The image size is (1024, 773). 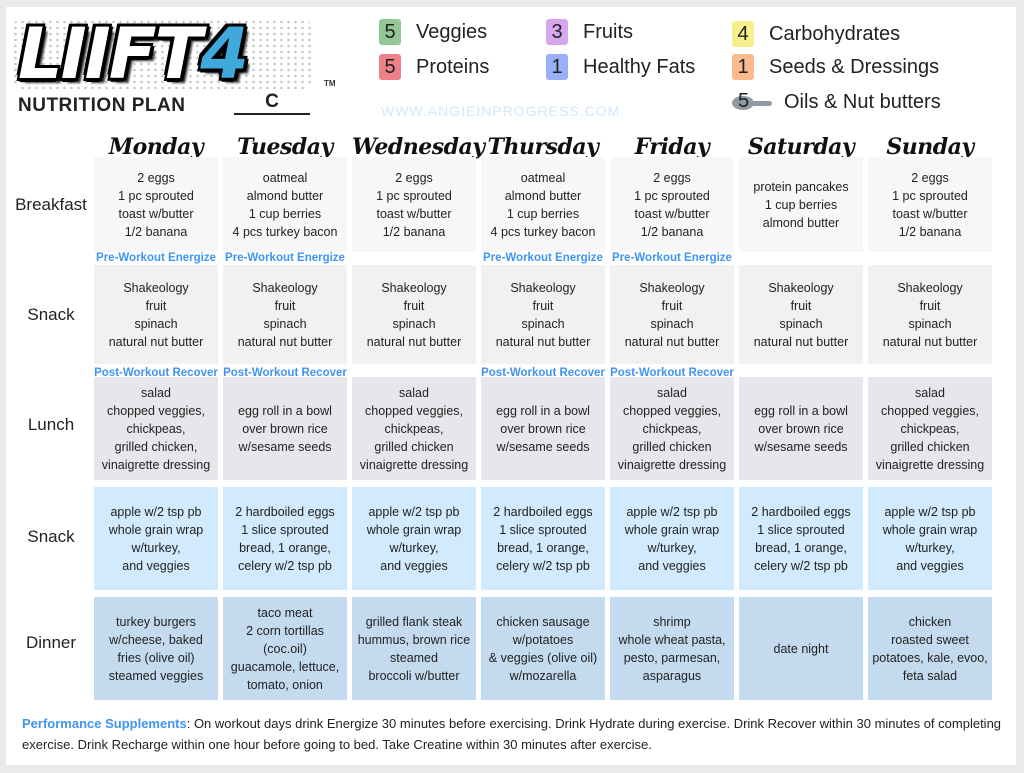 I want to click on meal-row-label: Dinner, so click(x=51, y=642).